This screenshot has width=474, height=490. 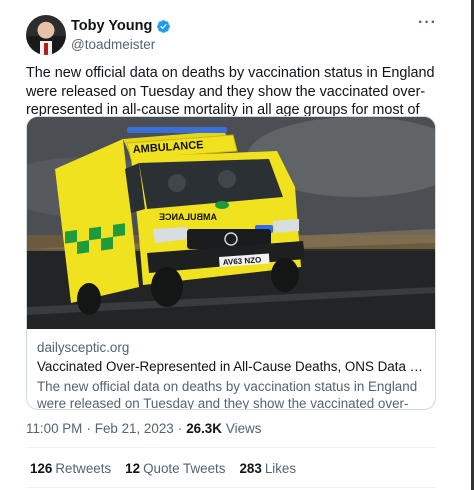 What do you see at coordinates (83, 347) in the screenshot?
I see `card-domain: dailysceptic.org` at bounding box center [83, 347].